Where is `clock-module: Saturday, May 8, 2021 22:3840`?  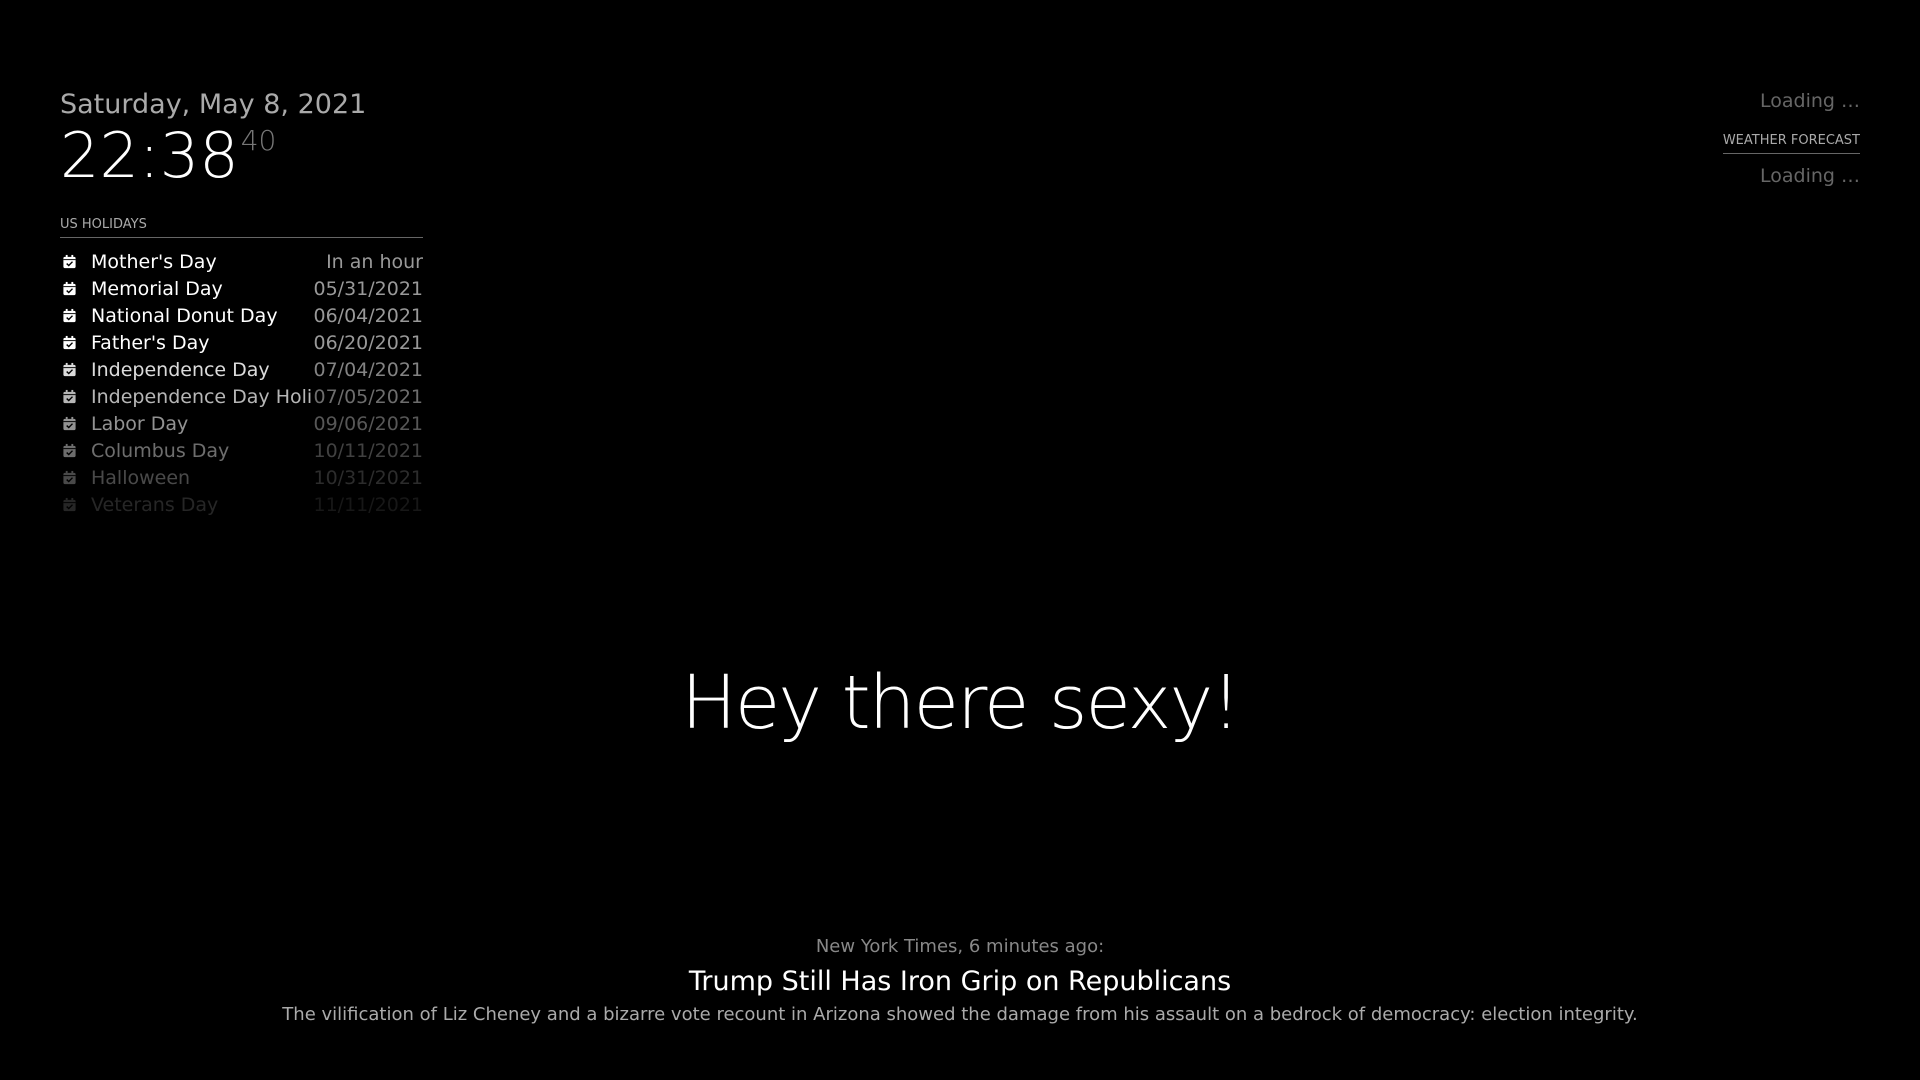 clock-module: Saturday, May 8, 2021 22:3840 is located at coordinates (213, 140).